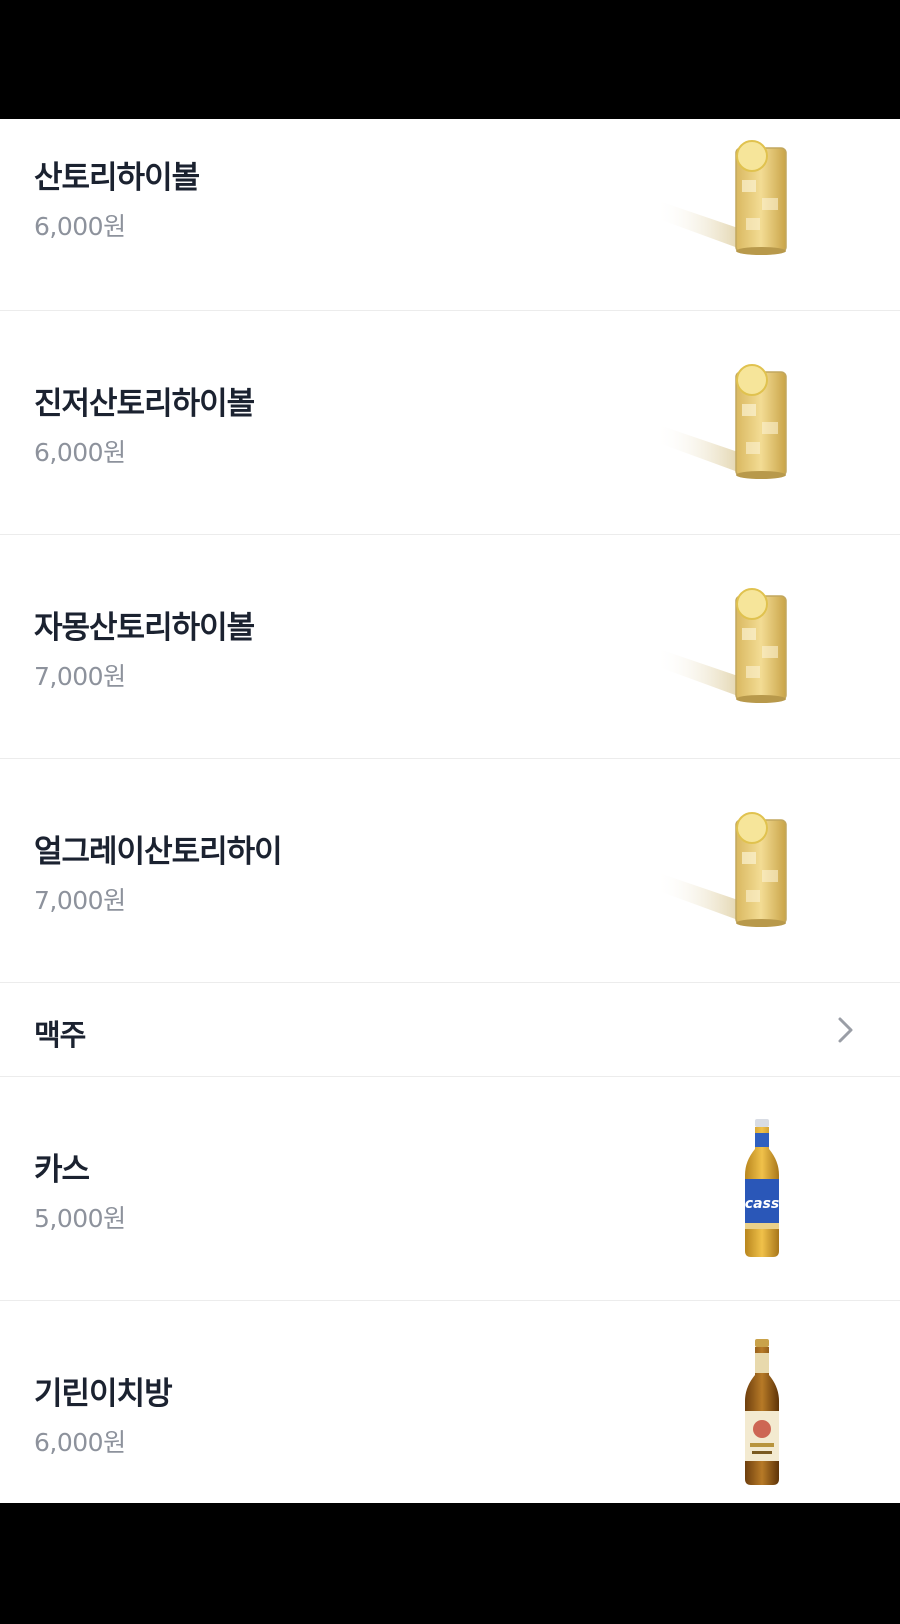 The image size is (900, 1624). I want to click on menu-item-price: 5,000원, so click(80, 1218).